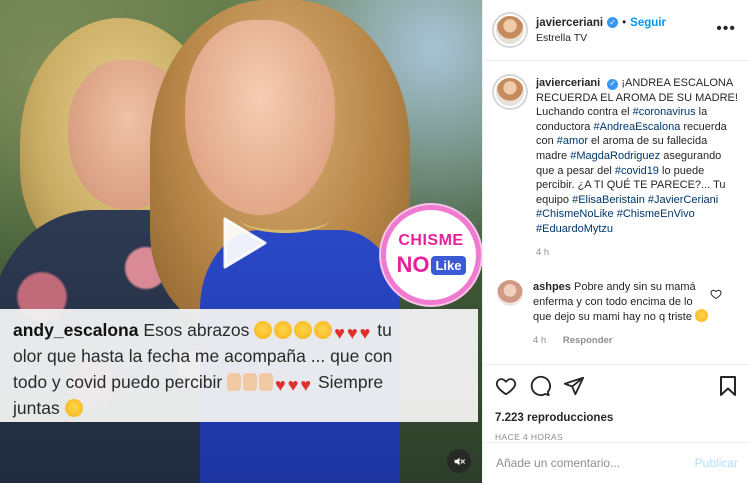  I want to click on play-icon, so click(241, 243).